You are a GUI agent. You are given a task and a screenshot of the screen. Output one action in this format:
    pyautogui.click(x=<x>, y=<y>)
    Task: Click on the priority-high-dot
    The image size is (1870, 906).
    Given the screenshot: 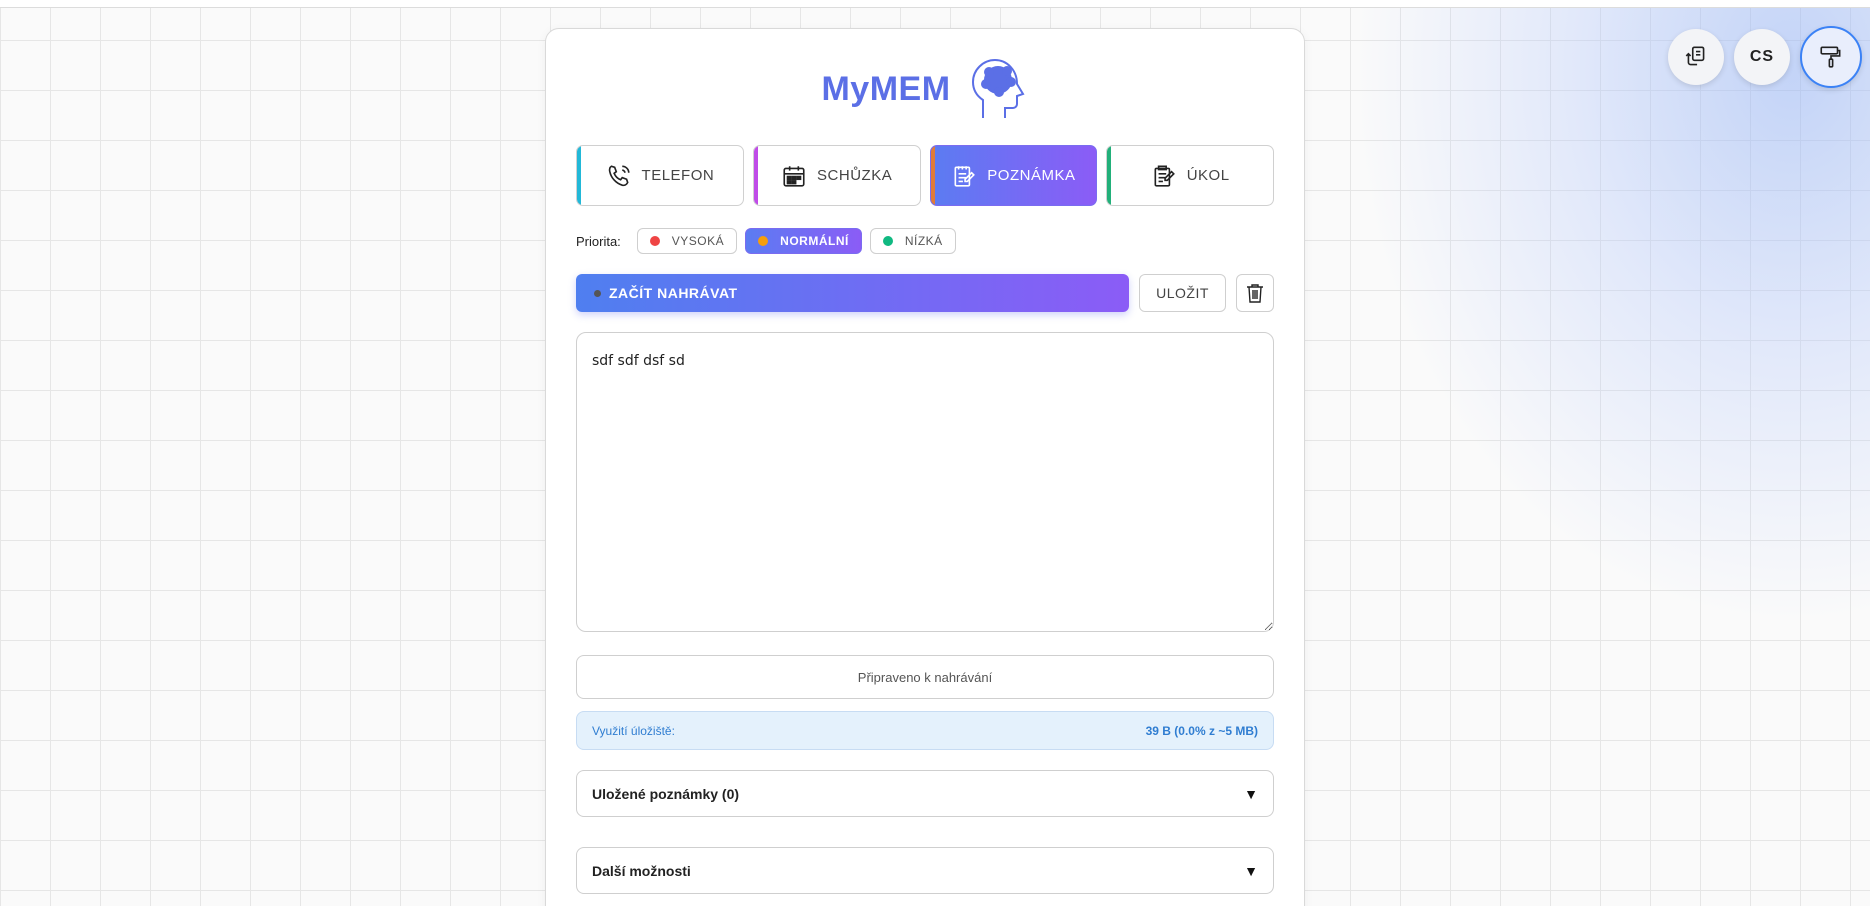 What is the action you would take?
    pyautogui.click(x=654, y=241)
    